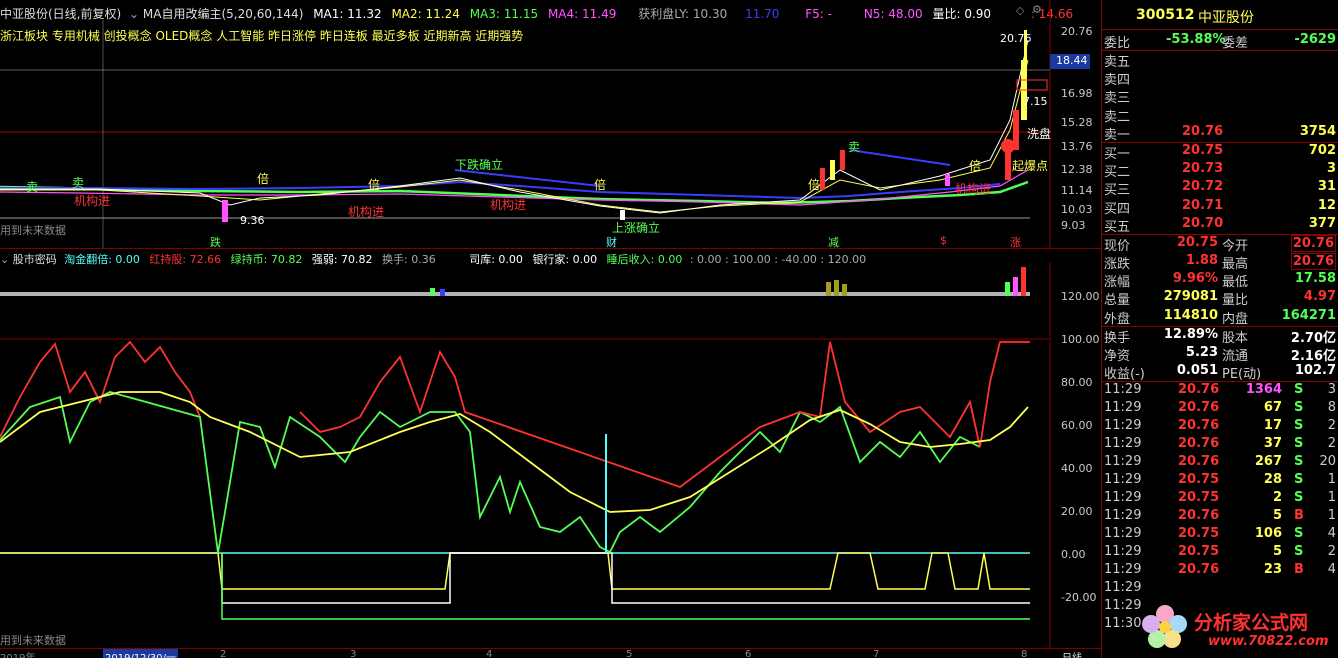 The image size is (1338, 658). I want to click on price-tick: 20.76, so click(1077, 31).